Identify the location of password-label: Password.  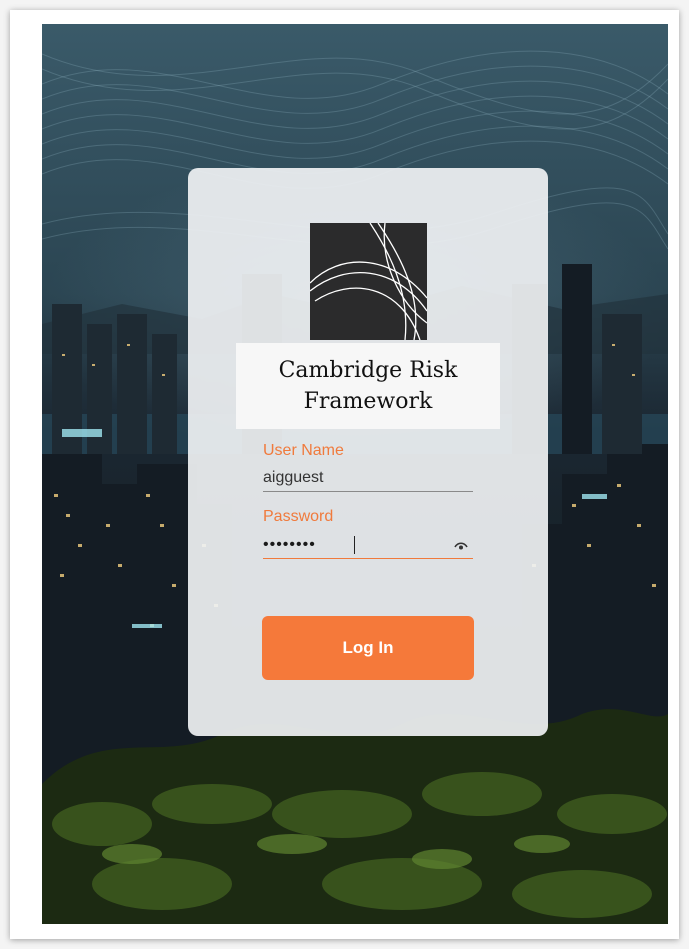
(298, 516).